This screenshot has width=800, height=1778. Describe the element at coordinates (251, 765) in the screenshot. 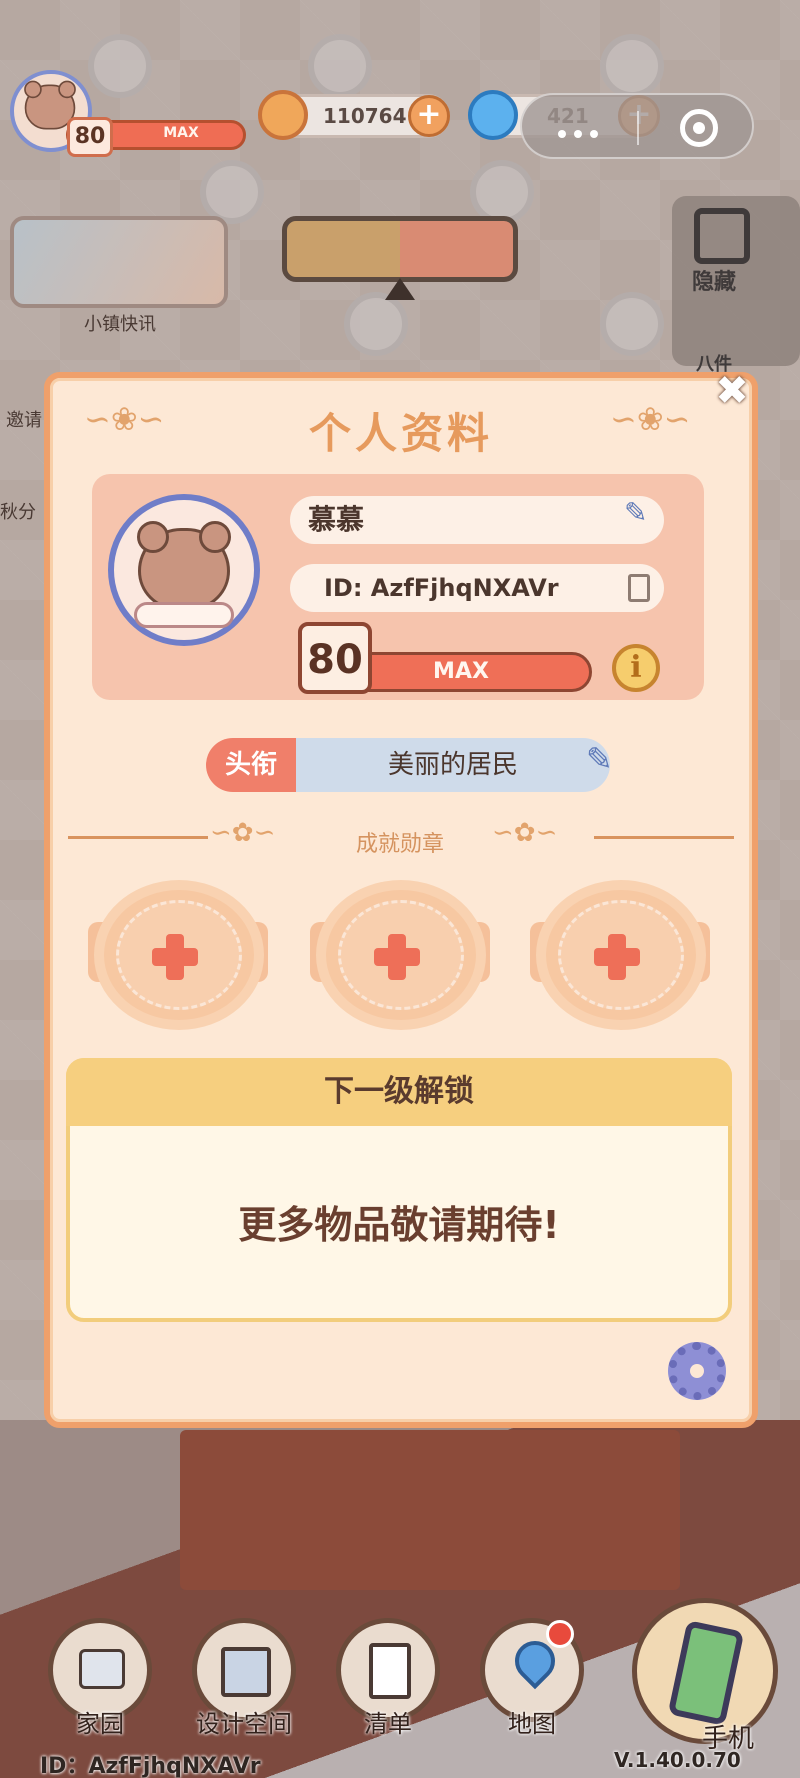

I see `title-tag-label: 头衔` at that location.